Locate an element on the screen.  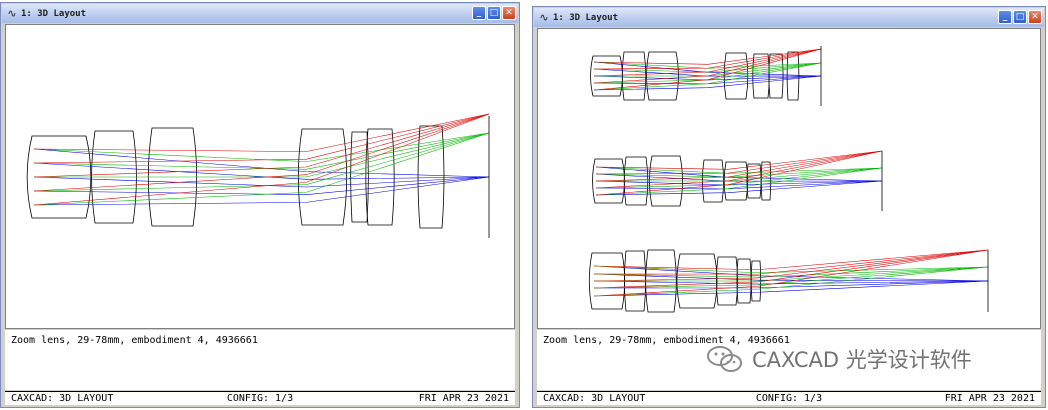
lens-element is located at coordinates (431, 177).